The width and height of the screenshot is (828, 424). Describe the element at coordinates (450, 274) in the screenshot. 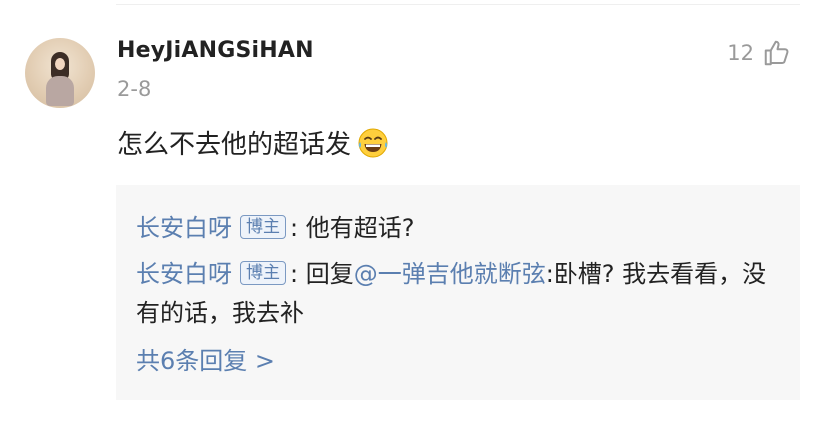

I see `reply-mention: @一弹吉他就断弦` at that location.